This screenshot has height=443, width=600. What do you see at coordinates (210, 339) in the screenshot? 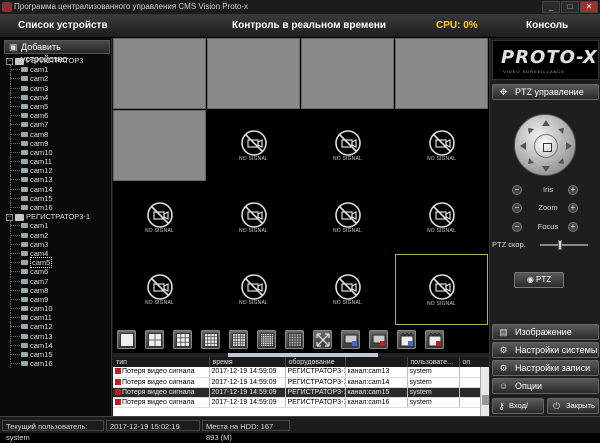
I see `layout-16-button` at bounding box center [210, 339].